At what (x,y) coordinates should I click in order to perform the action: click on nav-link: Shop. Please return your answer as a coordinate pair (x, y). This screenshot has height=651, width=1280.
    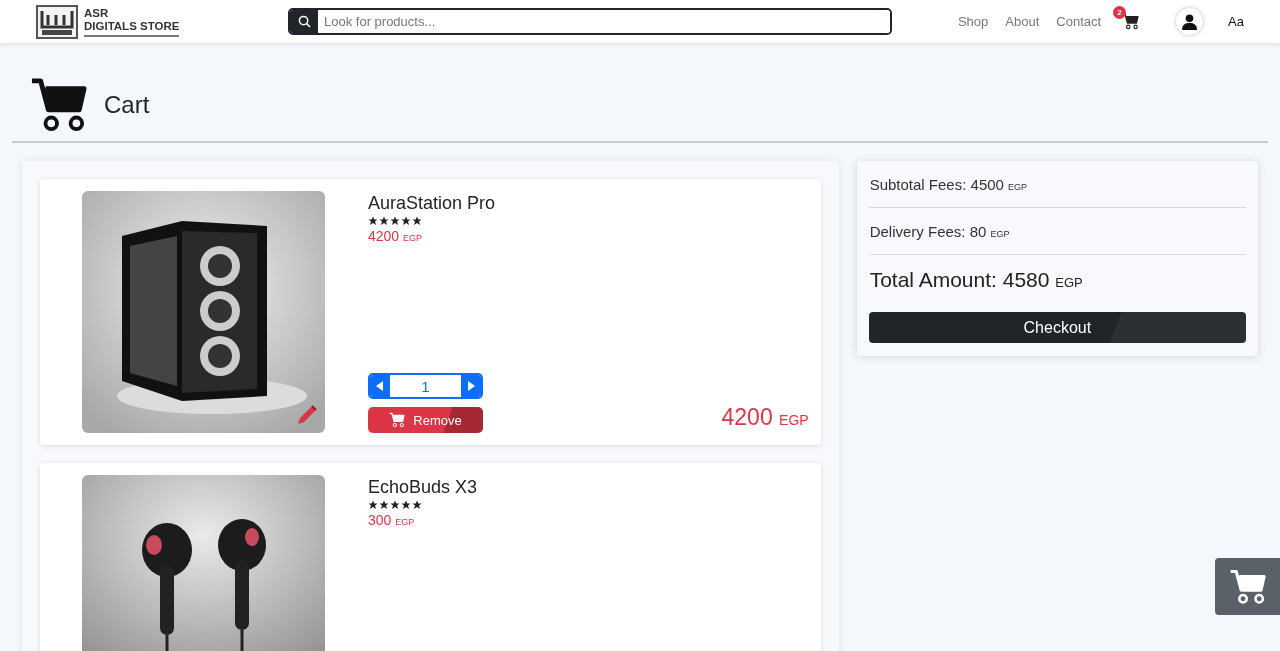
    Looking at the image, I should click on (973, 21).